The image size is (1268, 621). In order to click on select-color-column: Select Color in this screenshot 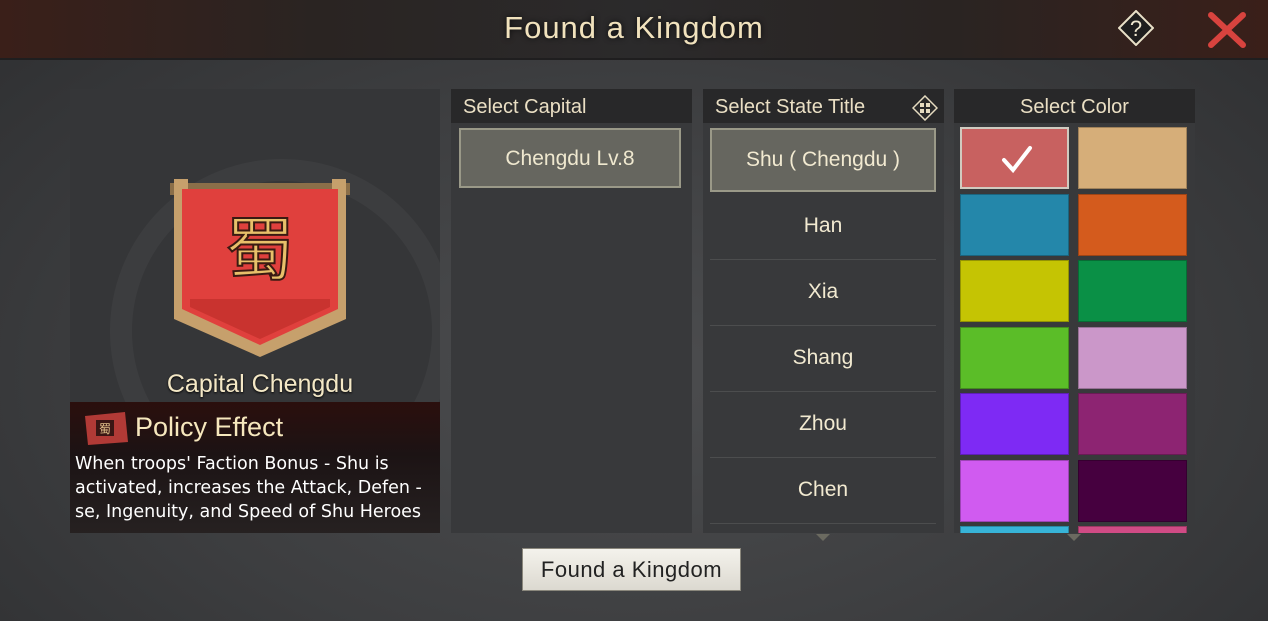, I will do `click(1074, 315)`.